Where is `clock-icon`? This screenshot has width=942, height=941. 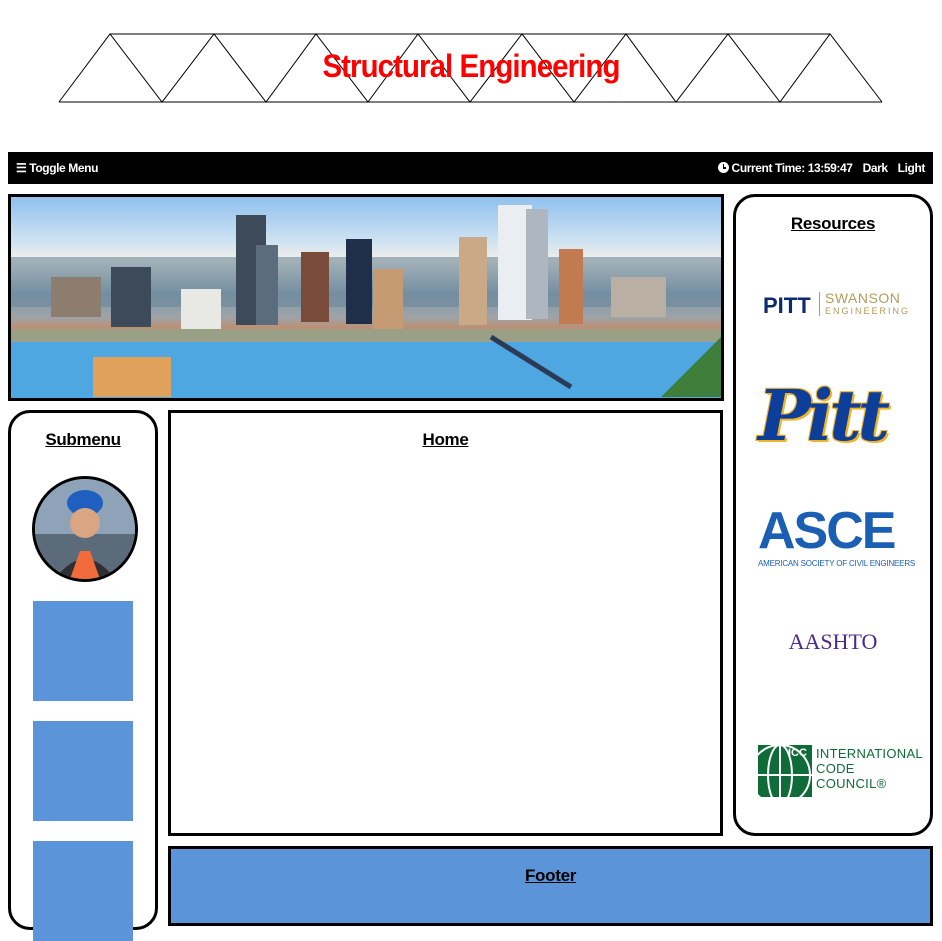 clock-icon is located at coordinates (723, 167).